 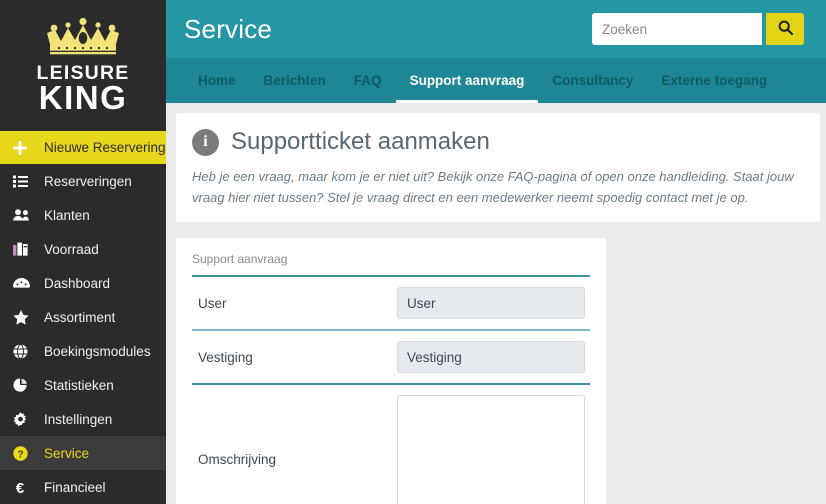 What do you see at coordinates (24, 181) in the screenshot?
I see `list-icon` at bounding box center [24, 181].